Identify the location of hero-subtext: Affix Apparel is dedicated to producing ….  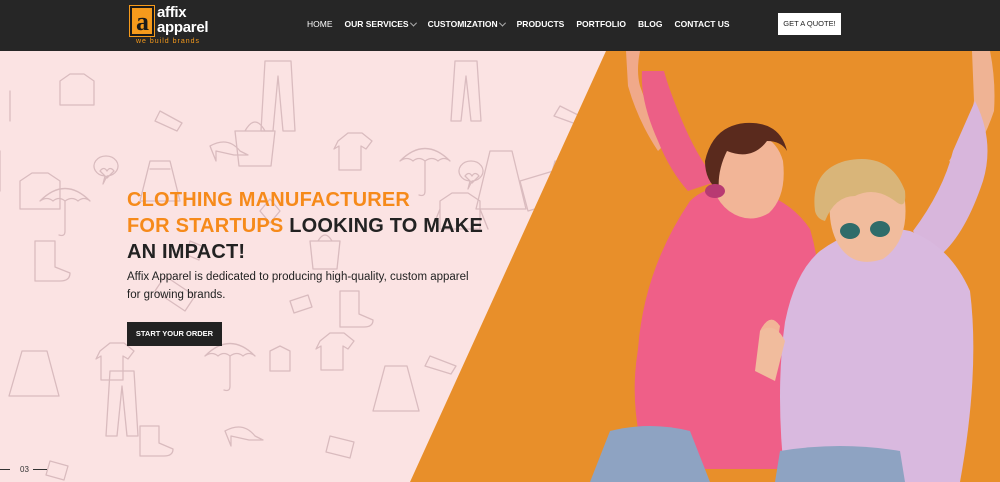
(298, 286).